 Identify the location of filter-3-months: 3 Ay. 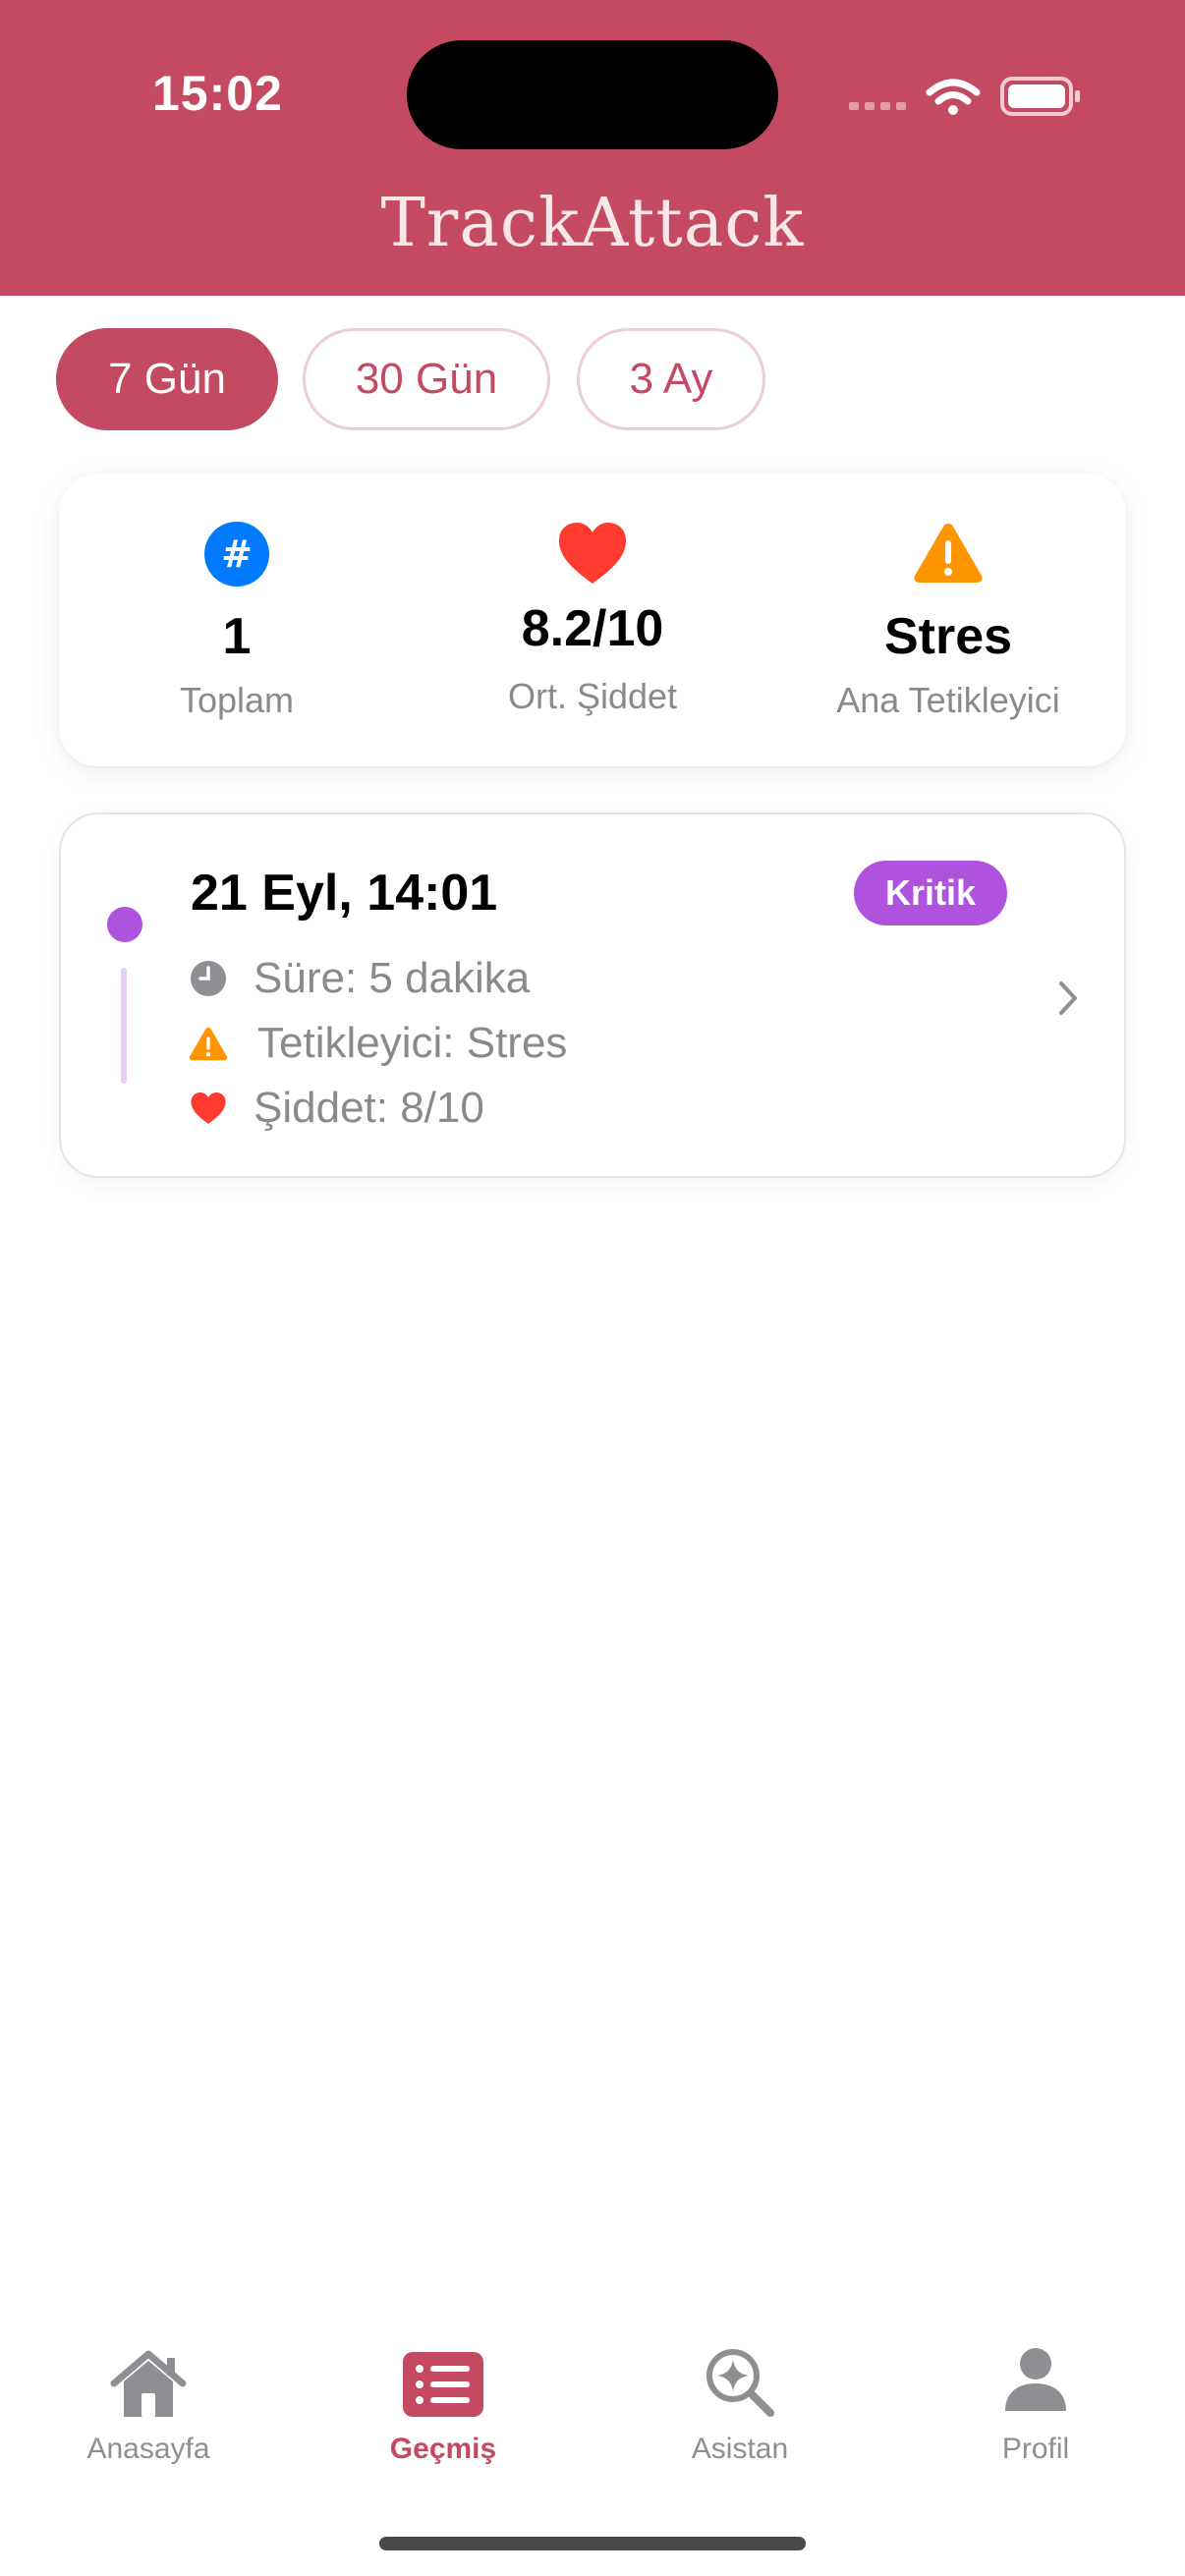
(671, 379).